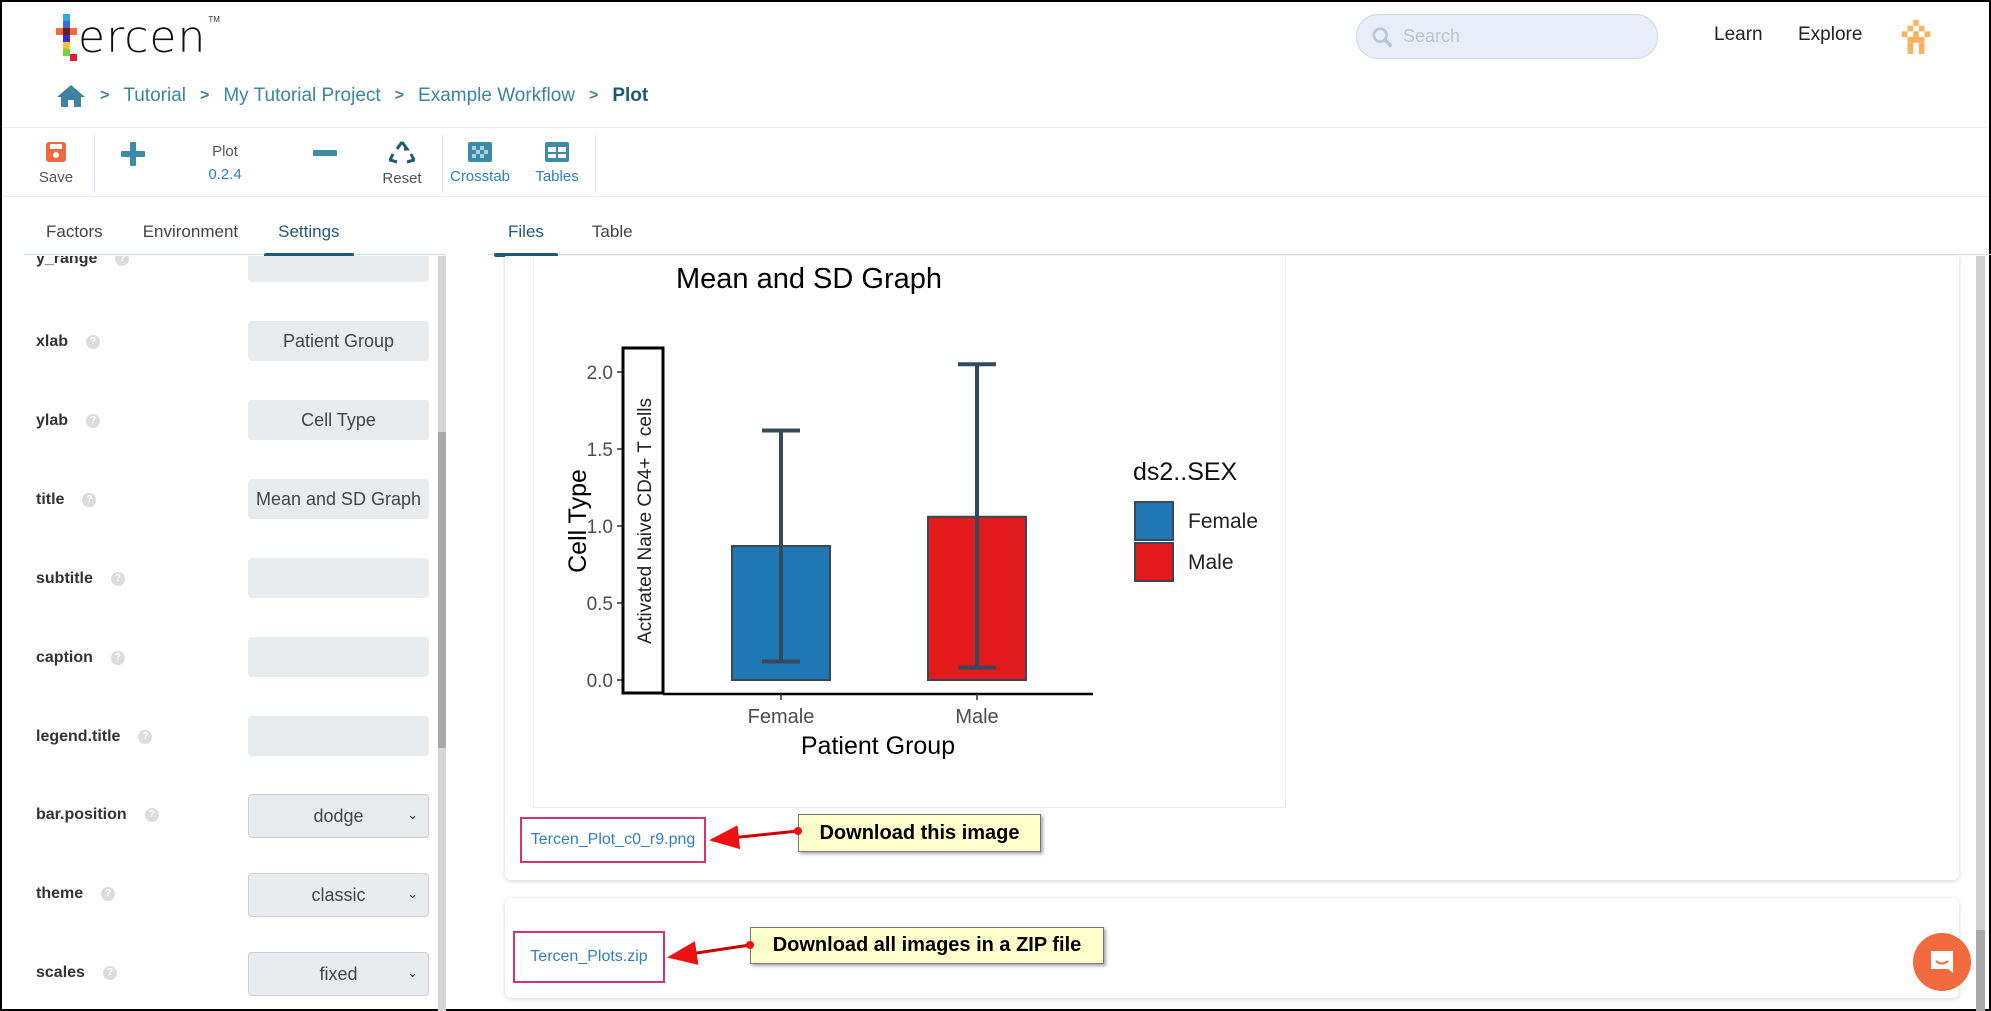  What do you see at coordinates (613, 840) in the screenshot?
I see `download-image-link: Tercen_Plot_c0_r9.png` at bounding box center [613, 840].